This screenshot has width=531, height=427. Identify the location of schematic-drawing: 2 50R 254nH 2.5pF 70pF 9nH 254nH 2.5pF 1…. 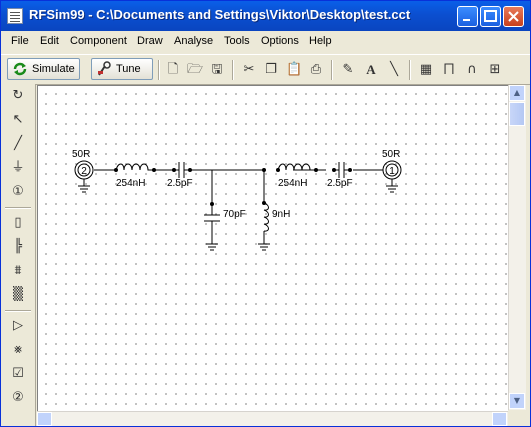
(237, 200).